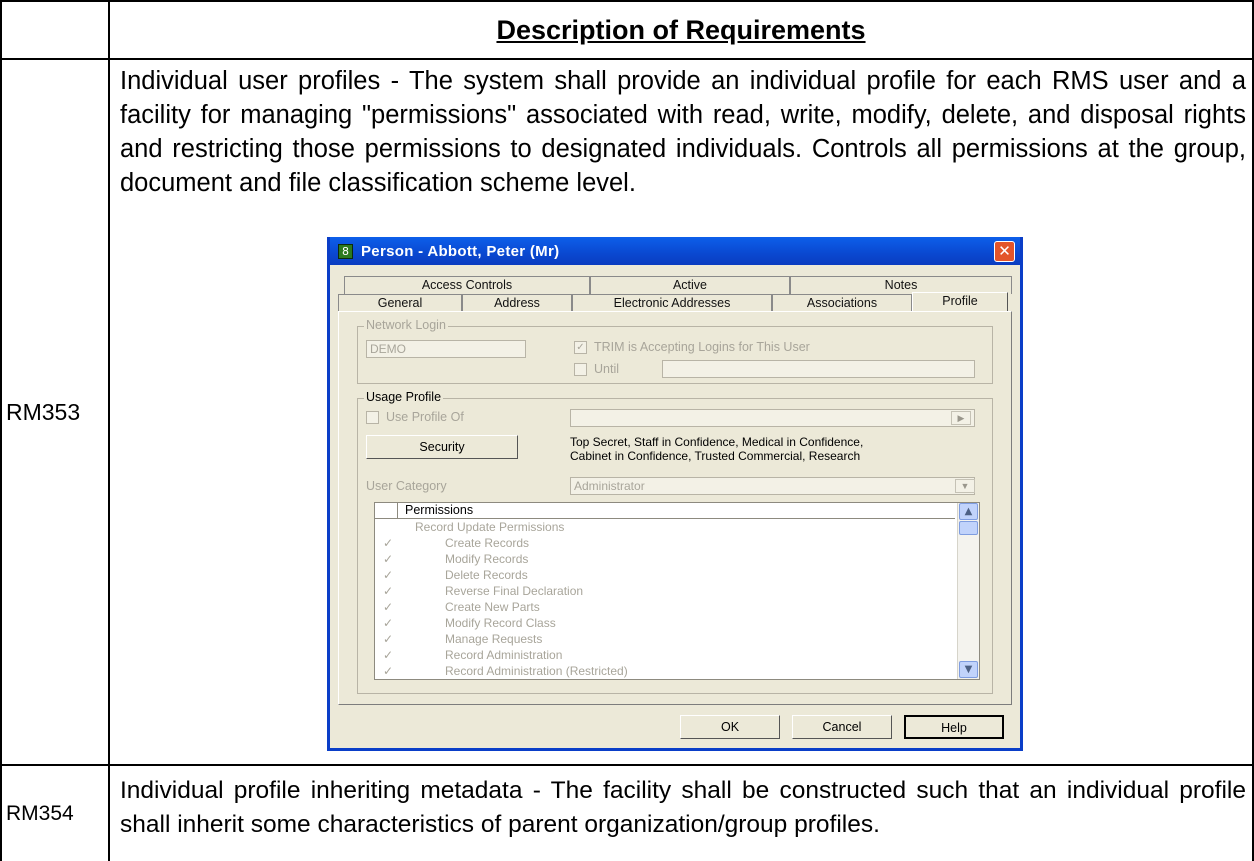 The height and width of the screenshot is (861, 1254). What do you see at coordinates (55, 412) in the screenshot?
I see `requirement-id: RM353` at bounding box center [55, 412].